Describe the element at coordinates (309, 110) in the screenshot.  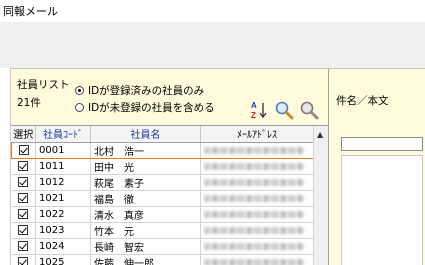
I see `zoom-out-icon` at that location.